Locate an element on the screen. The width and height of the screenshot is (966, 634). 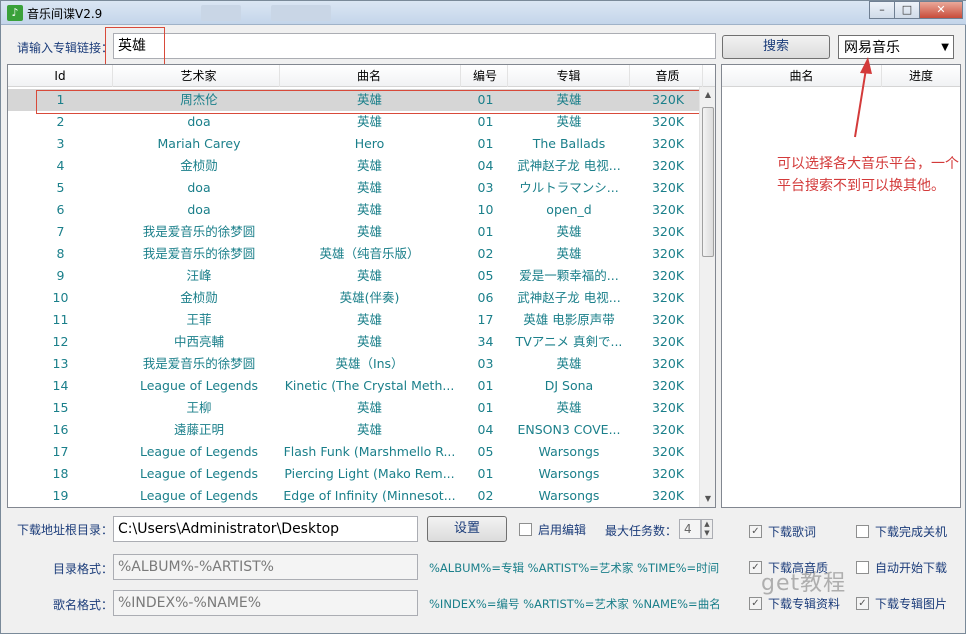
scroll-up-icon: ▲ is located at coordinates (707, 95).